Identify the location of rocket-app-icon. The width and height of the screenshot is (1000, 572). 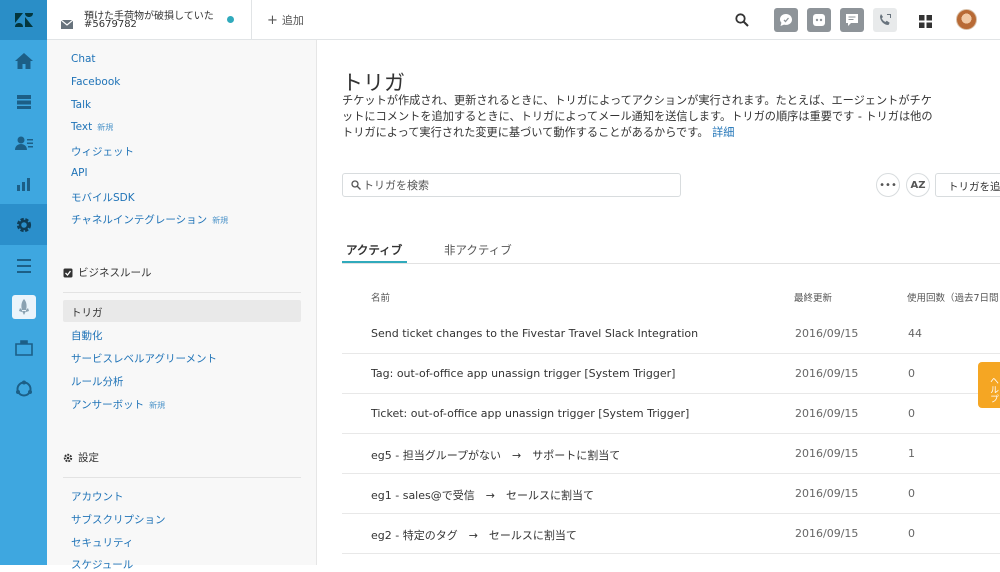
(23, 306).